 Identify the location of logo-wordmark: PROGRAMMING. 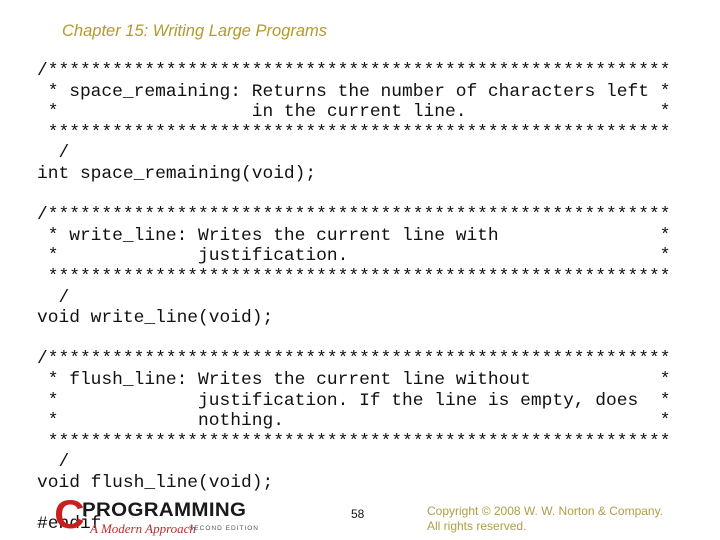
(164, 510).